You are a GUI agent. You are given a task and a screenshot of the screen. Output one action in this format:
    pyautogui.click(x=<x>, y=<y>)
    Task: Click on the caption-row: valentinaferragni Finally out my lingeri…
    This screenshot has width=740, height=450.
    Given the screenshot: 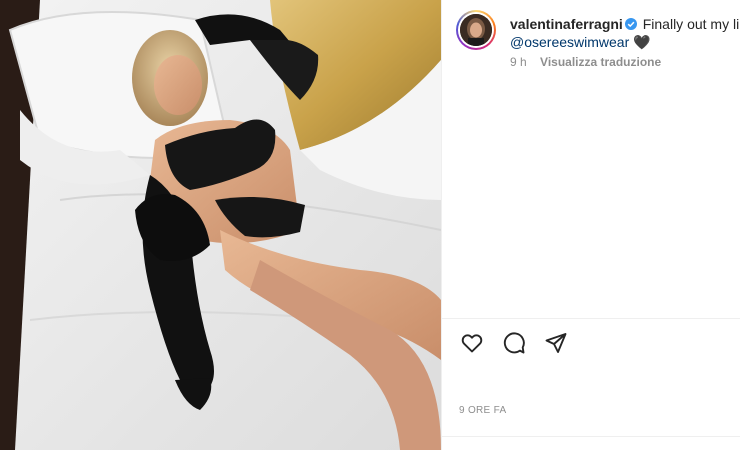 What is the action you would take?
    pyautogui.click(x=598, y=45)
    